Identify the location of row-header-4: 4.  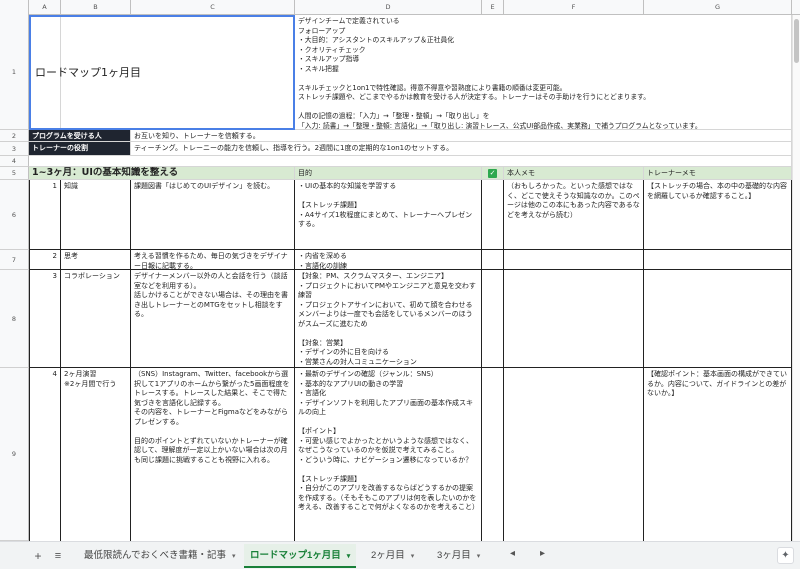
(14, 161).